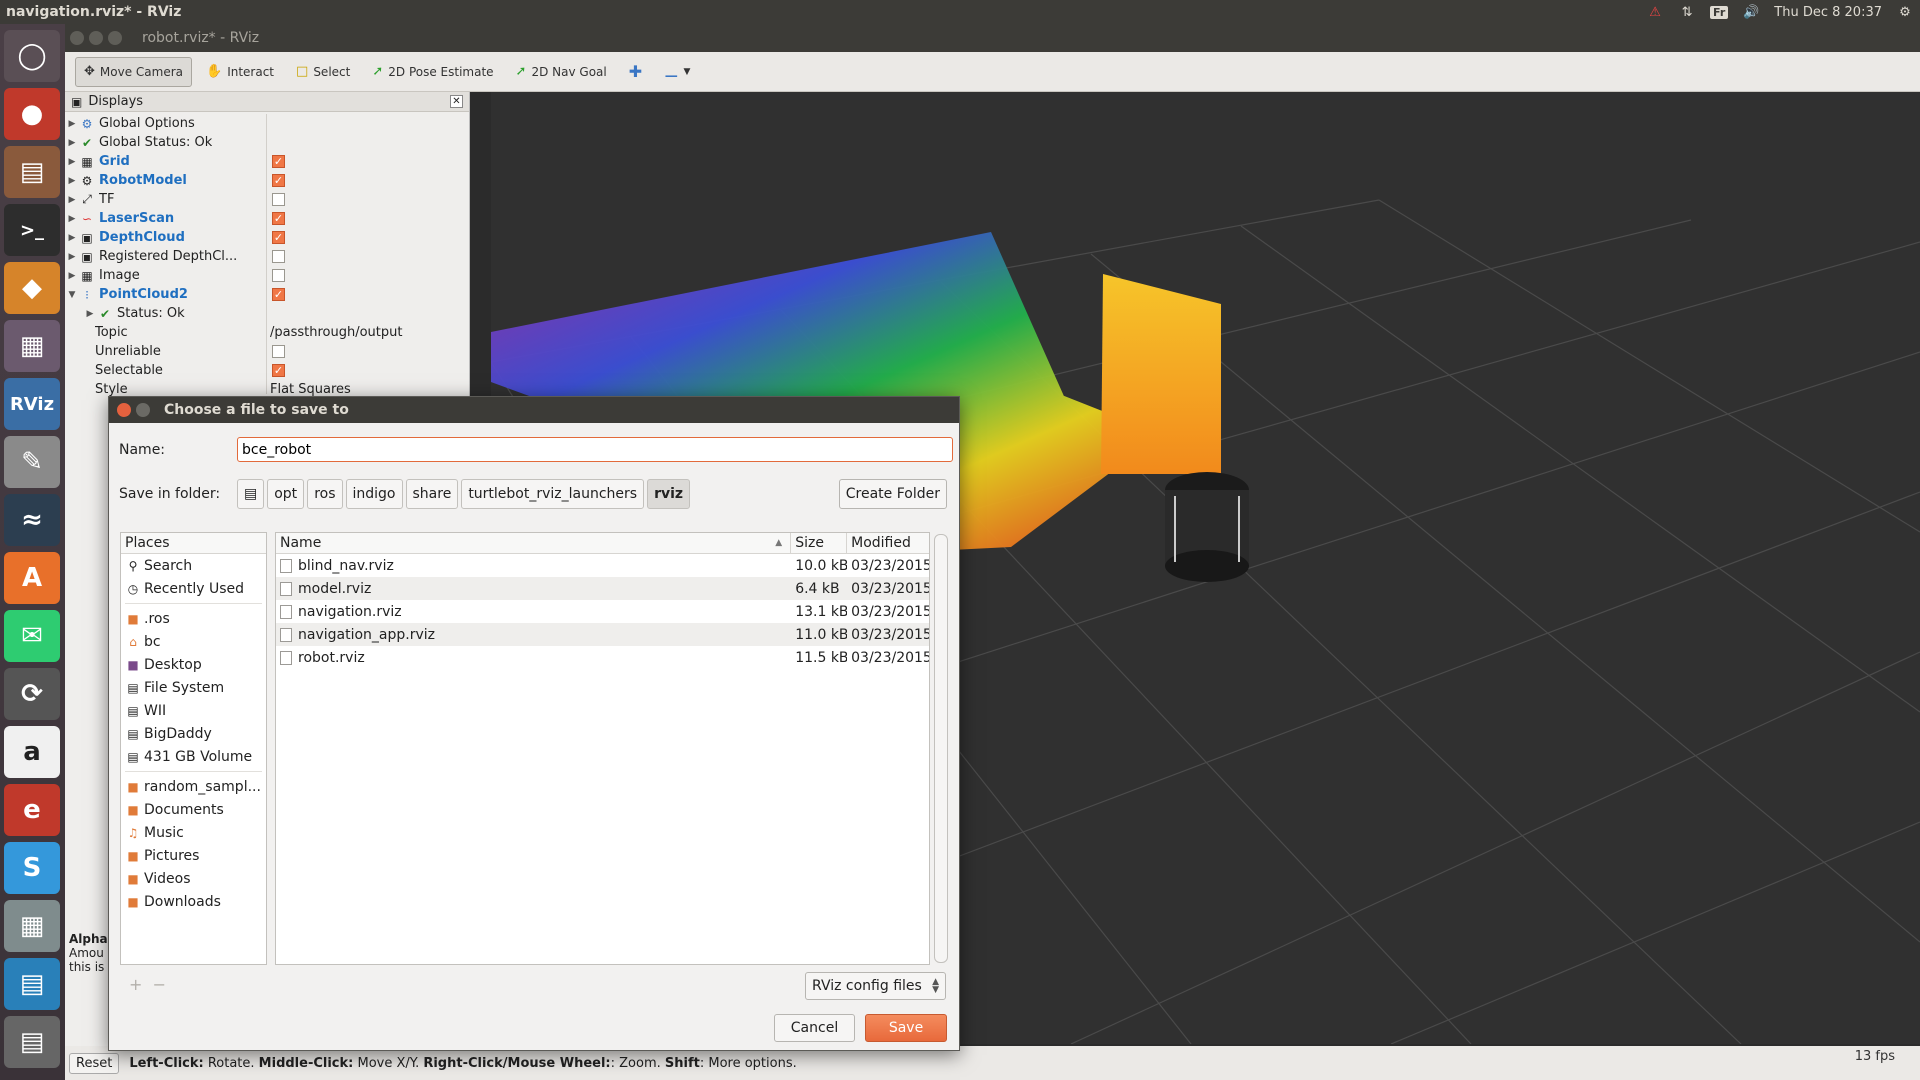 This screenshot has height=1080, width=1920. I want to click on place-wii: ▤ WII, so click(193, 710).